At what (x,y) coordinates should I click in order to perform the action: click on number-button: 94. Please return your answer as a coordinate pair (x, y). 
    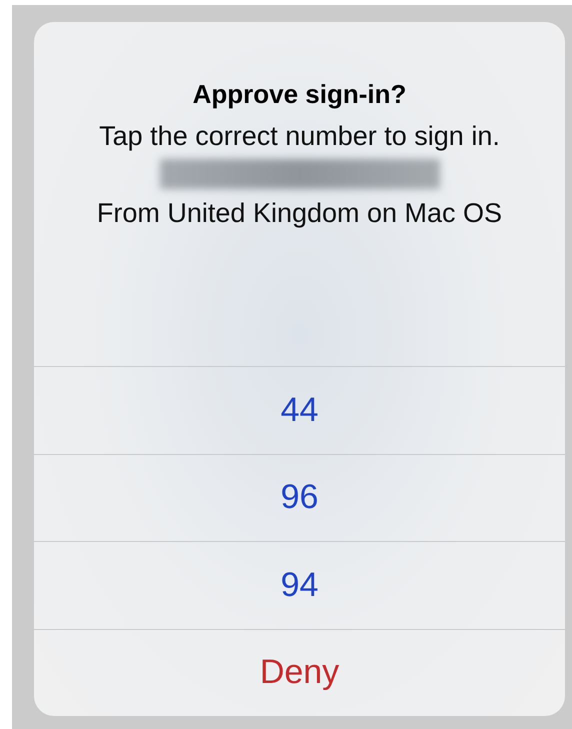
    Looking at the image, I should click on (299, 586).